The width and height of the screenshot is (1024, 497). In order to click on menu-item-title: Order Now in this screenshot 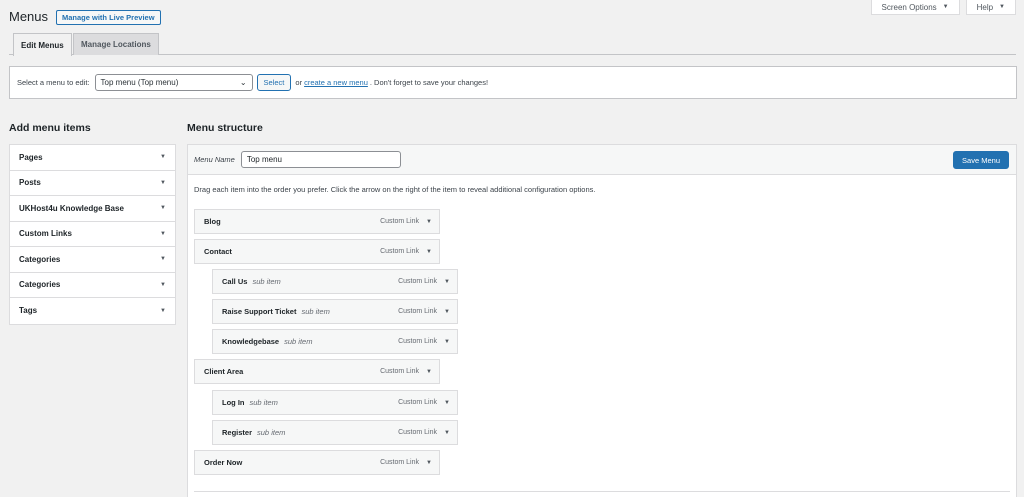, I will do `click(223, 462)`.